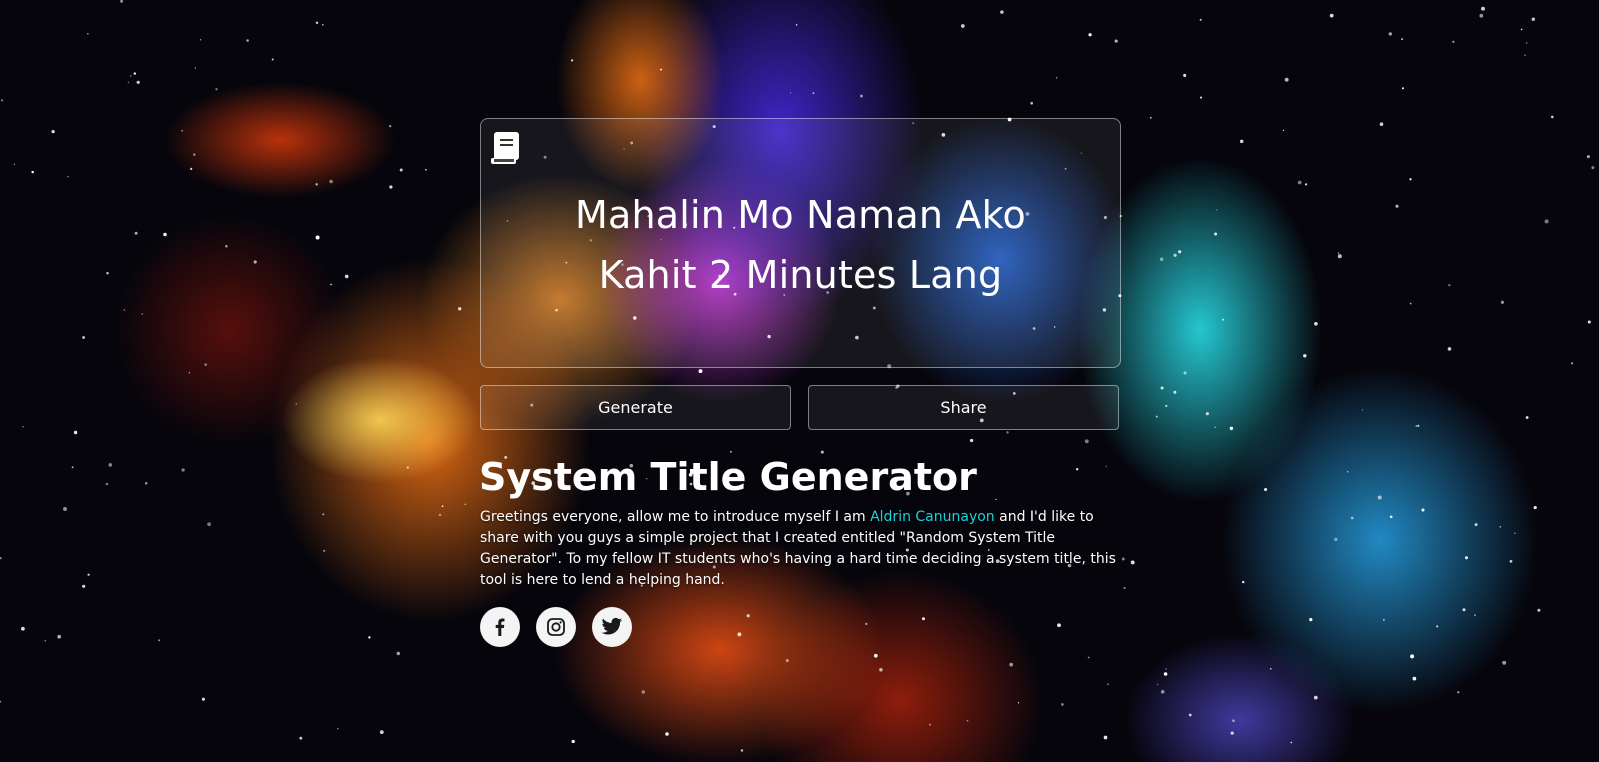 The width and height of the screenshot is (1599, 762). I want to click on generate-button-label: Generate, so click(635, 407).